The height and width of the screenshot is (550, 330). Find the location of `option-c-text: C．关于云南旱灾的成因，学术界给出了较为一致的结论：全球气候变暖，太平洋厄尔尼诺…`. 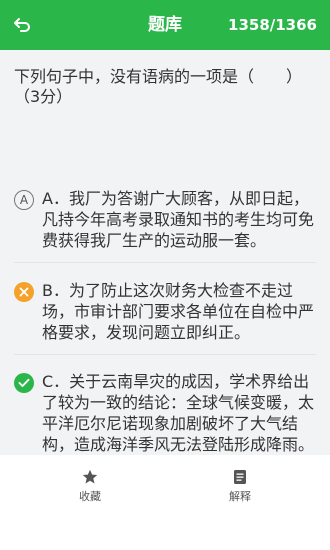

option-c-text: C．关于云南旱灾的成因，学术界给出了较为一致的结论：全球气候变暖，太平洋厄尔尼诺… is located at coordinates (178, 413).